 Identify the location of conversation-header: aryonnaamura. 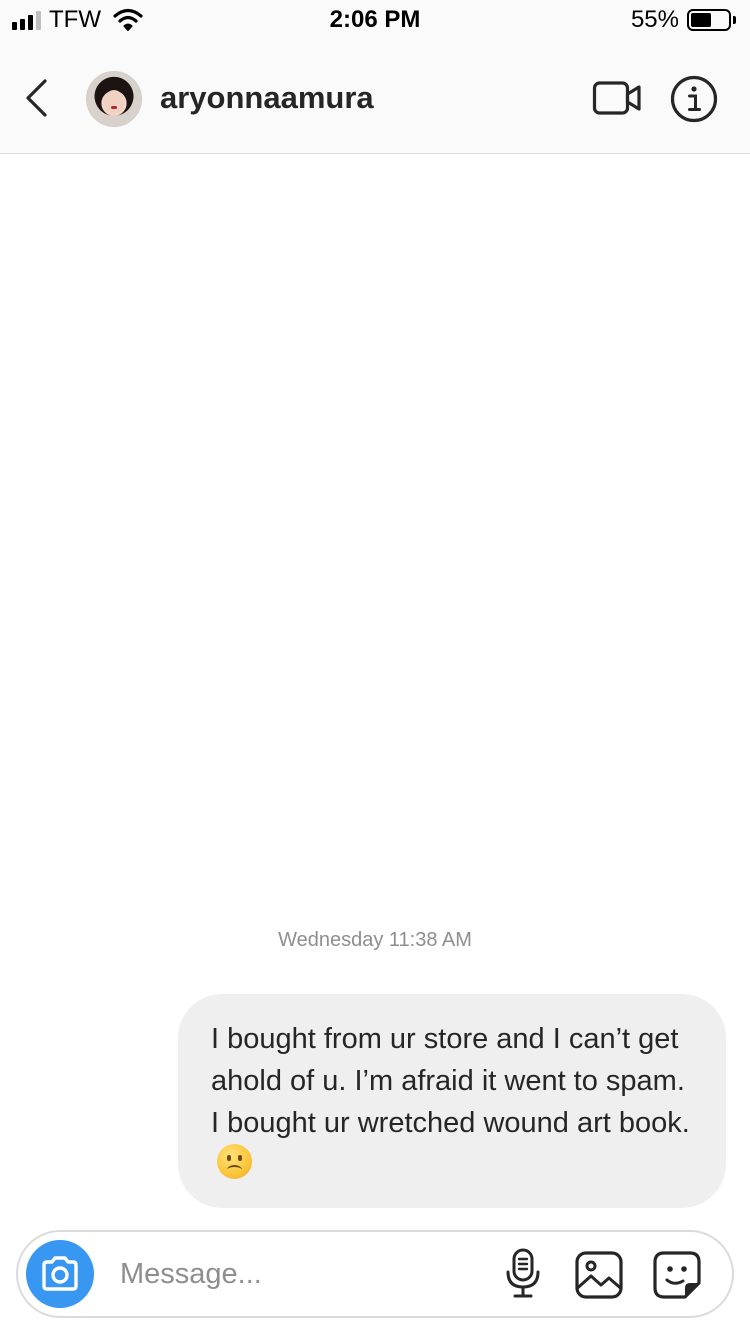
(375, 98).